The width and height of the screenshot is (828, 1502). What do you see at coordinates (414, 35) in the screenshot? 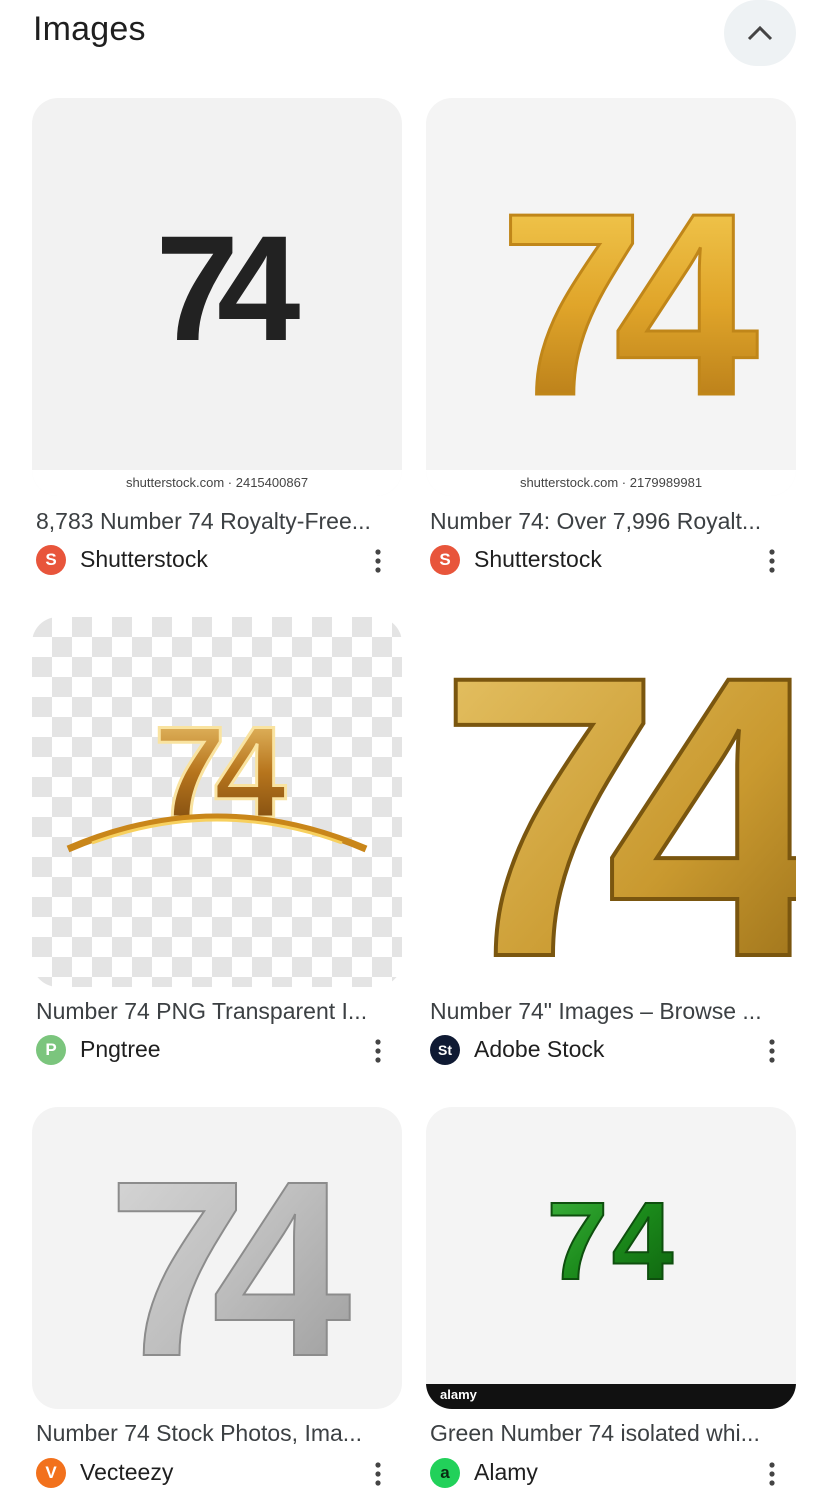
I see `images-section-header: Images` at bounding box center [414, 35].